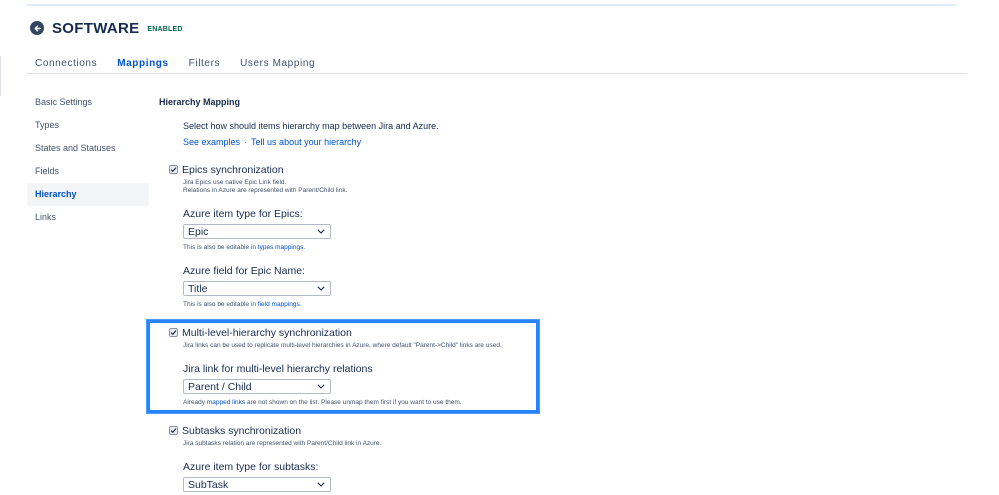 The image size is (999, 495). I want to click on mapped-links-link: mapped links, so click(226, 402).